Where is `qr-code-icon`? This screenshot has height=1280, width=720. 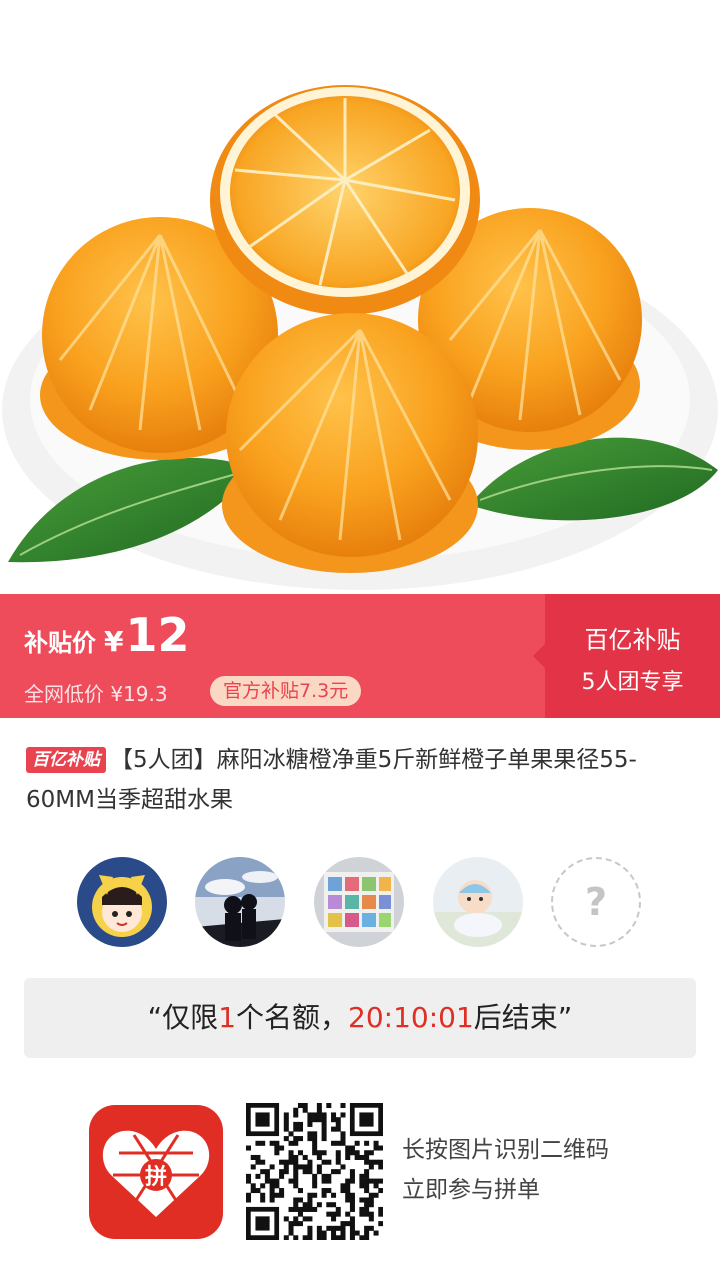
qr-code-icon is located at coordinates (315, 1172).